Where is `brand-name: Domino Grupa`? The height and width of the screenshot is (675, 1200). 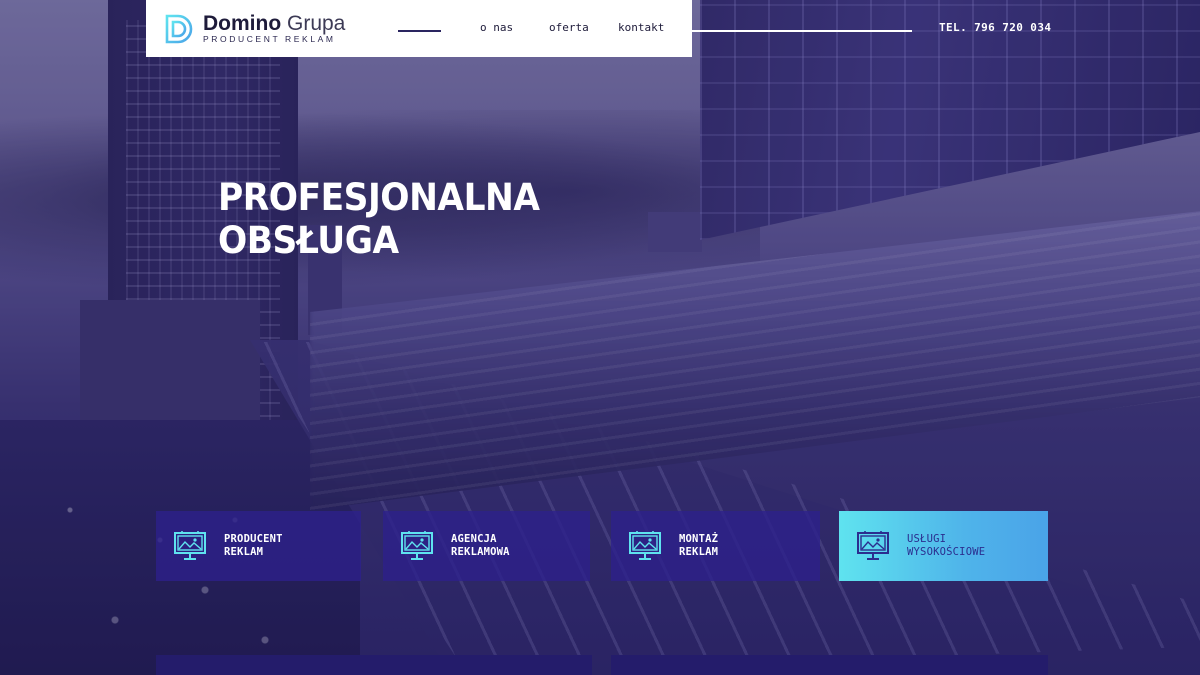 brand-name: Domino Grupa is located at coordinates (274, 24).